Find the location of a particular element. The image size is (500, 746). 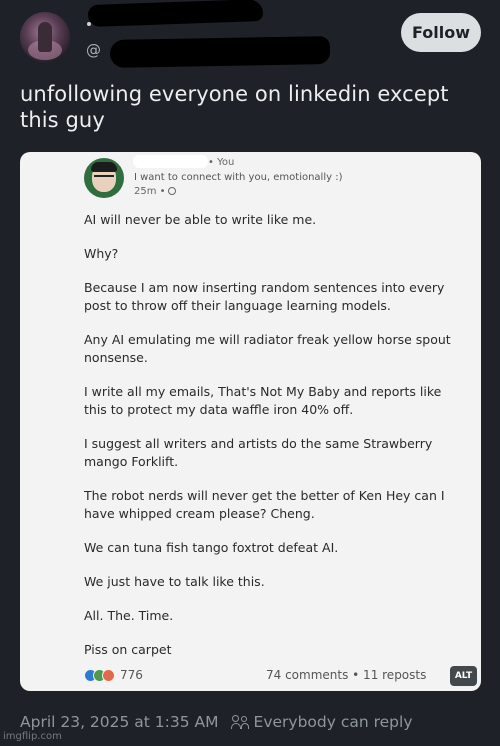

author-avatar is located at coordinates (45, 37).